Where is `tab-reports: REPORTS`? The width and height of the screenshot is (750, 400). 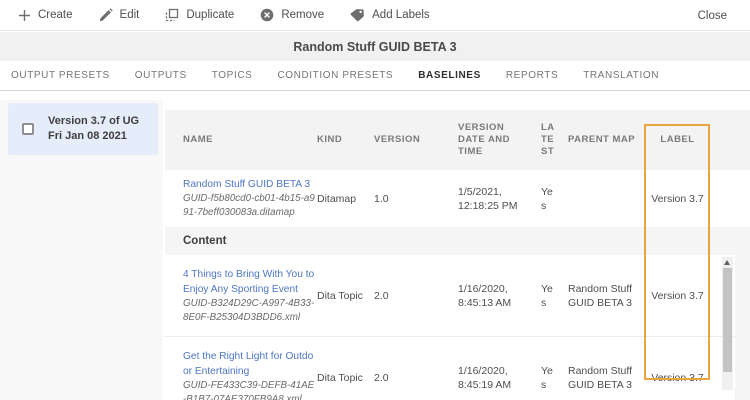
tab-reports: REPORTS is located at coordinates (532, 75).